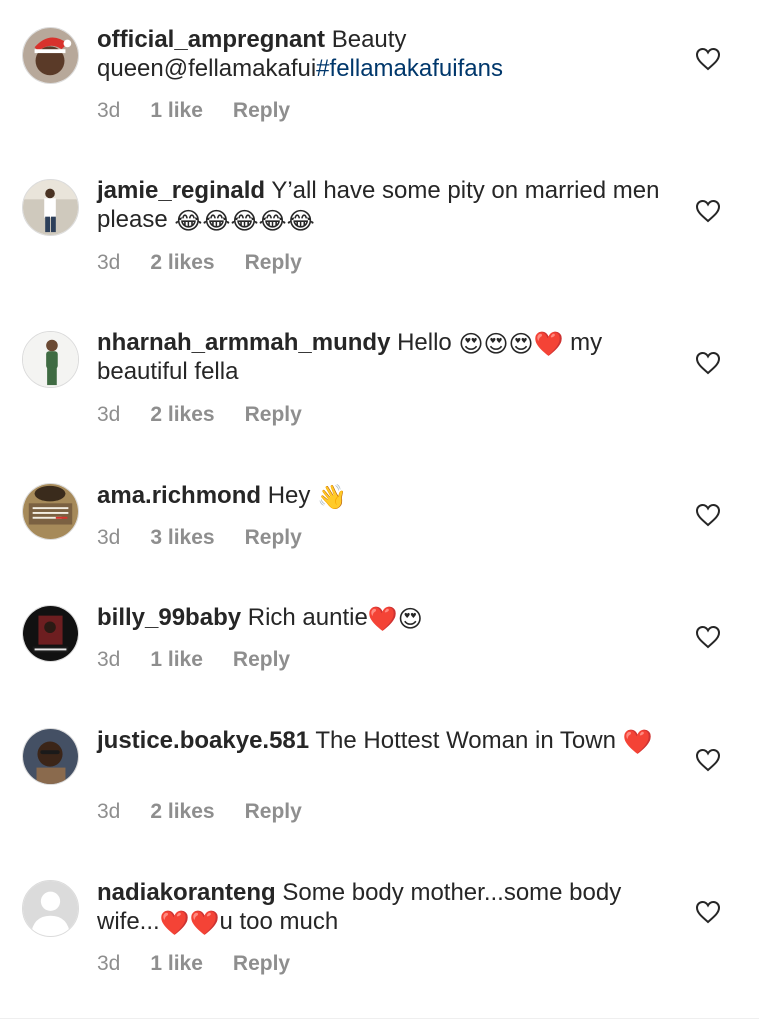 This screenshot has width=759, height=1024. What do you see at coordinates (186, 892) in the screenshot?
I see `comment-username: nadiakoranteng` at bounding box center [186, 892].